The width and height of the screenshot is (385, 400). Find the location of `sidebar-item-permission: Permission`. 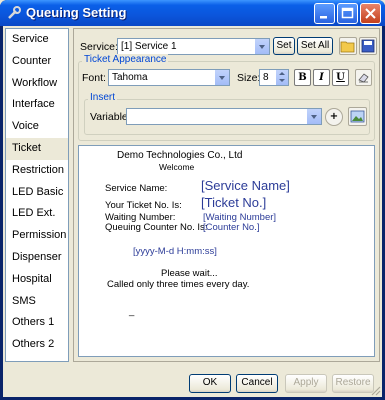

sidebar-item-permission: Permission is located at coordinates (37, 236).